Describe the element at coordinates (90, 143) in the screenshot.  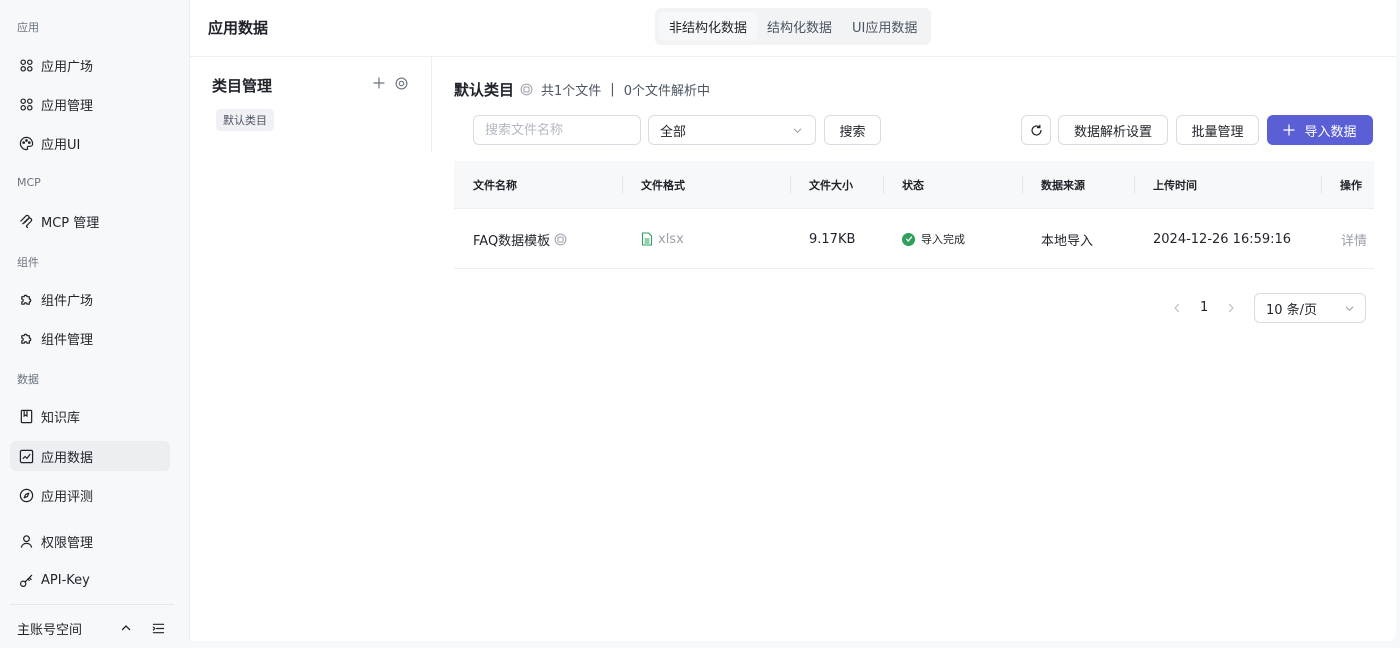
I see `sidebar-item-app-ui: 应用UI` at that location.